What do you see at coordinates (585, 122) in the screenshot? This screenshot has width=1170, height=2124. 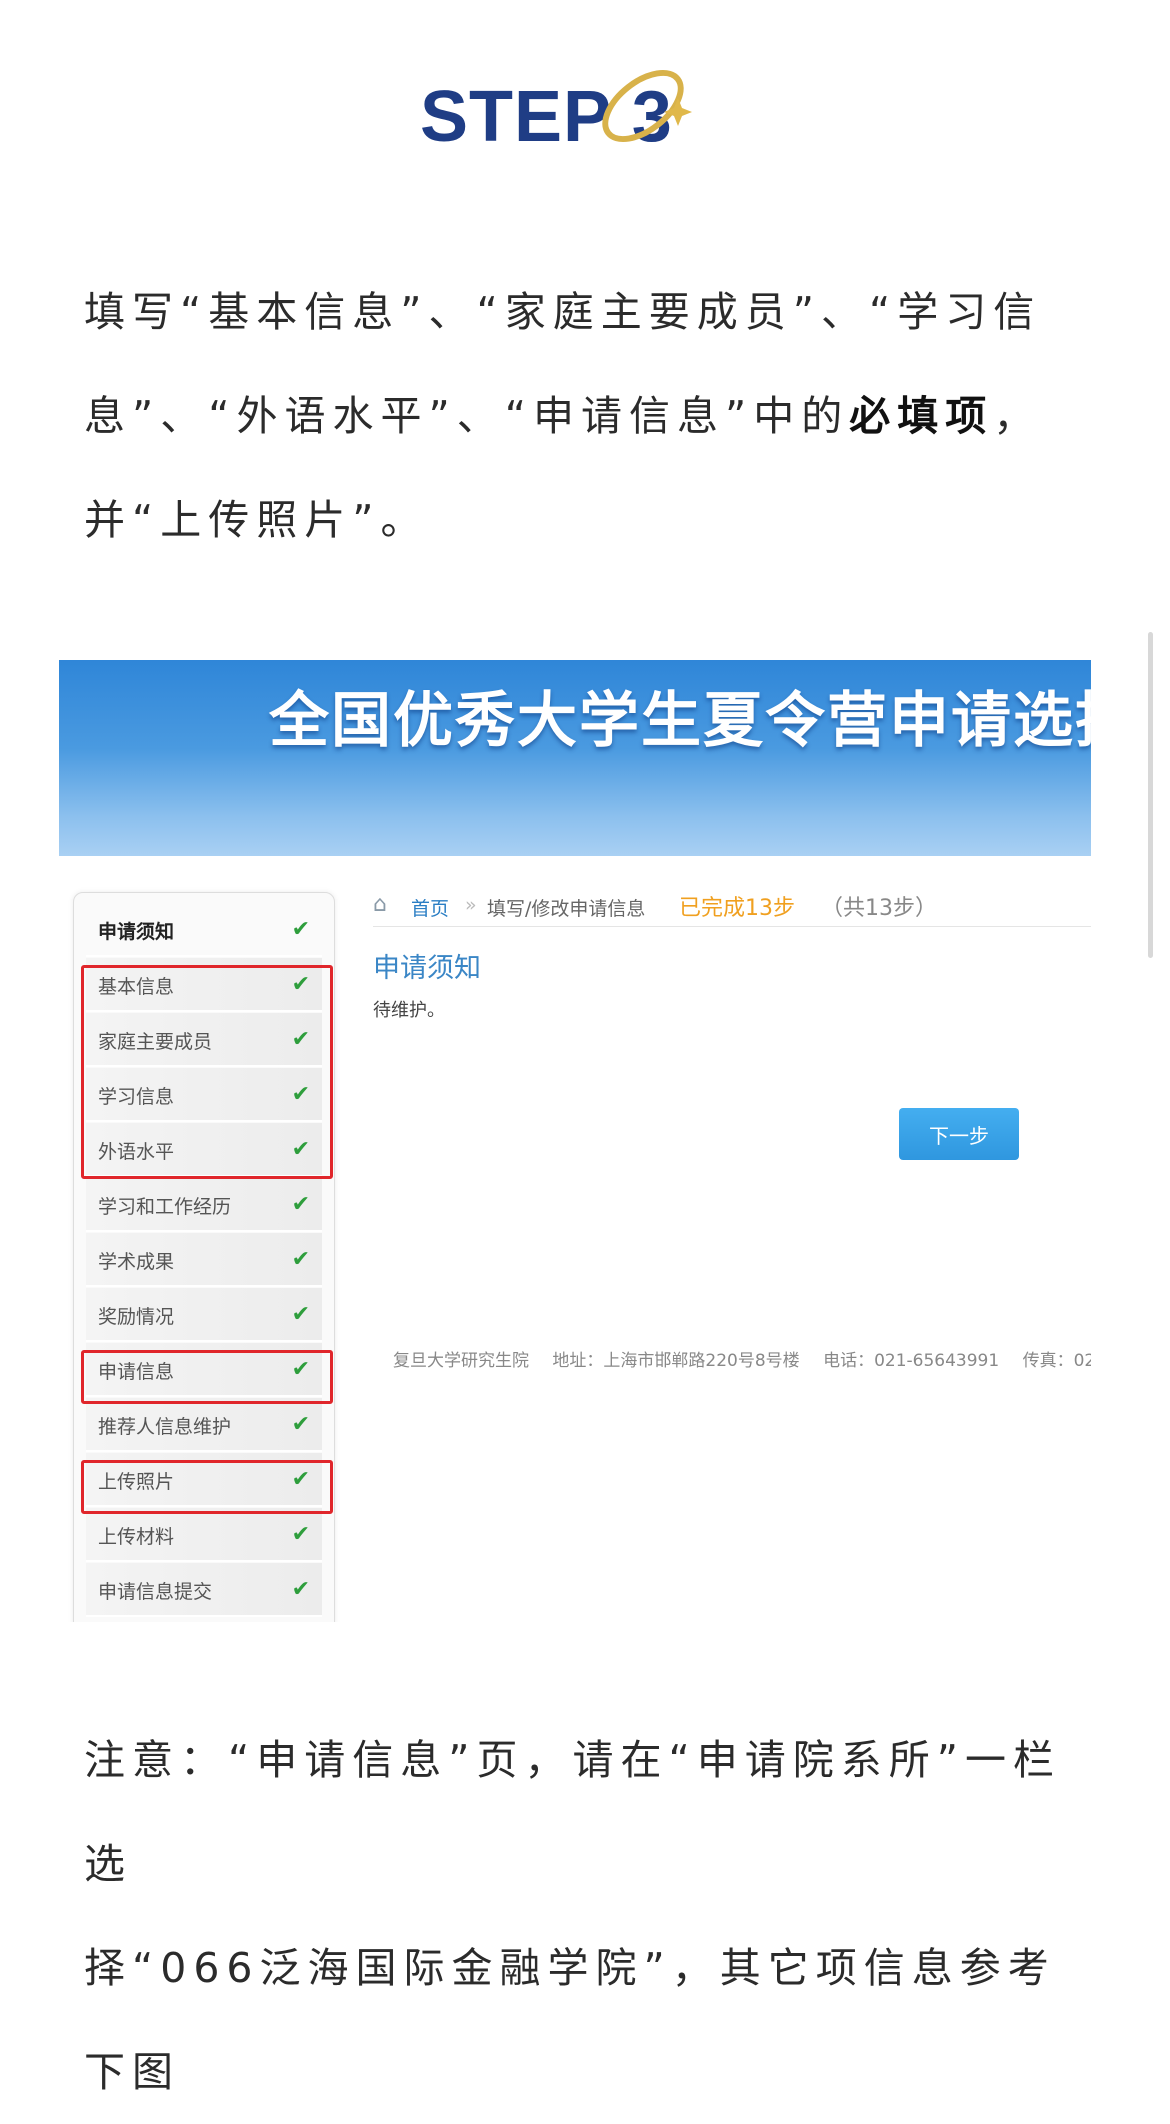 I see `step-heading: STEP 3` at bounding box center [585, 122].